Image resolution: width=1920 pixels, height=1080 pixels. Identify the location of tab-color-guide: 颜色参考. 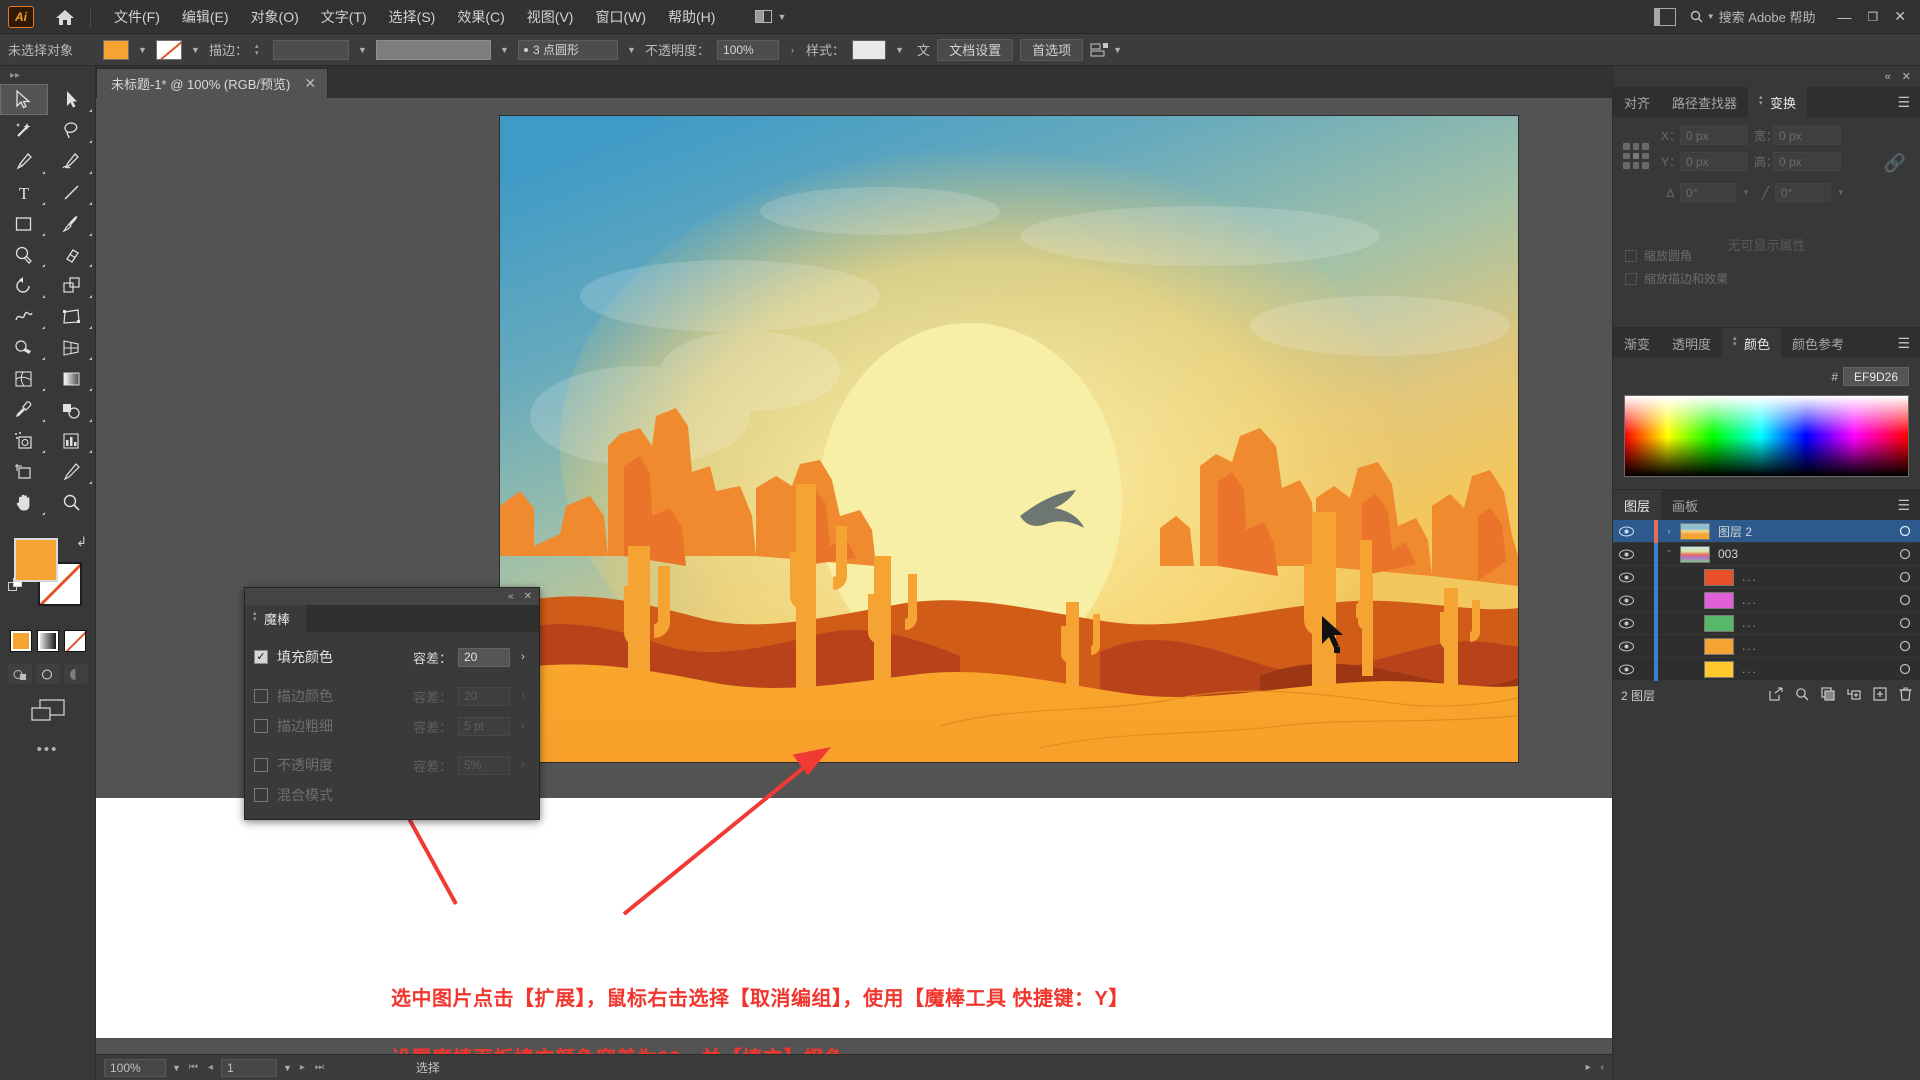
(1818, 343).